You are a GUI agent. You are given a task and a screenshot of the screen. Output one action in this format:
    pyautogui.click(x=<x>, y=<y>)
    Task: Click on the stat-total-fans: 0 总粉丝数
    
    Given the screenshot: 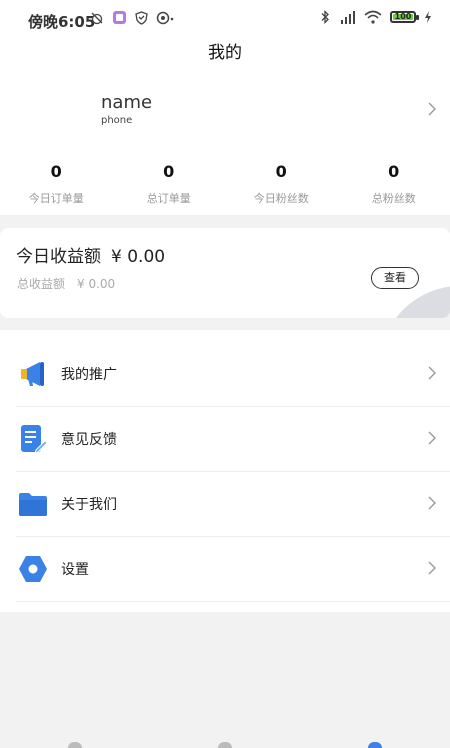 What is the action you would take?
    pyautogui.click(x=394, y=184)
    